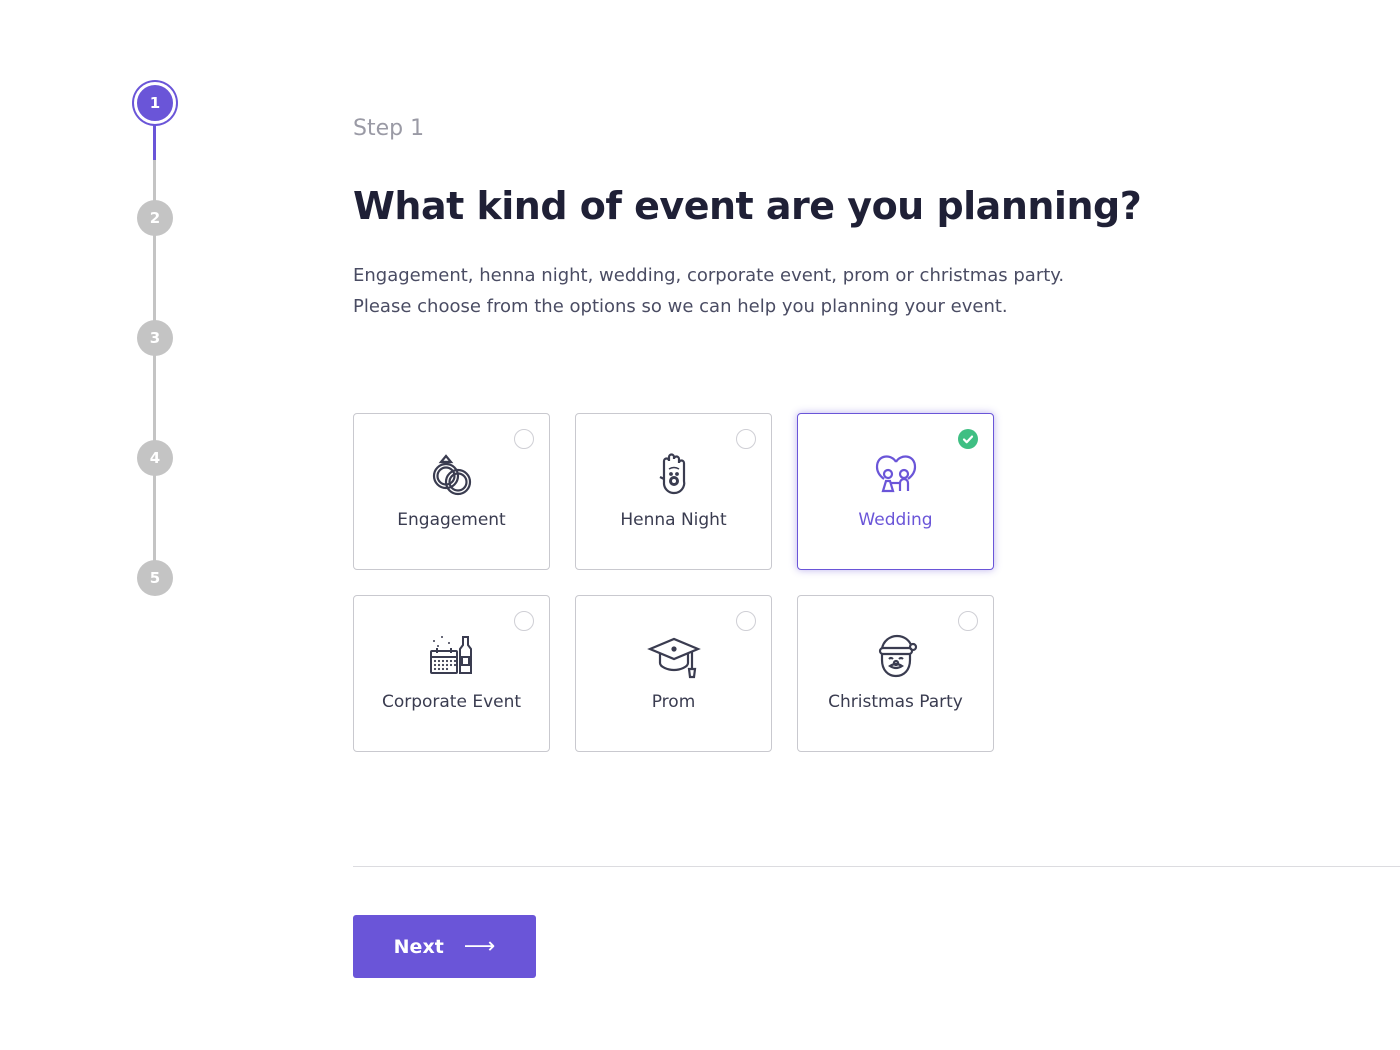 The width and height of the screenshot is (1400, 1050). Describe the element at coordinates (968, 439) in the screenshot. I see `radio-checked-icon` at that location.